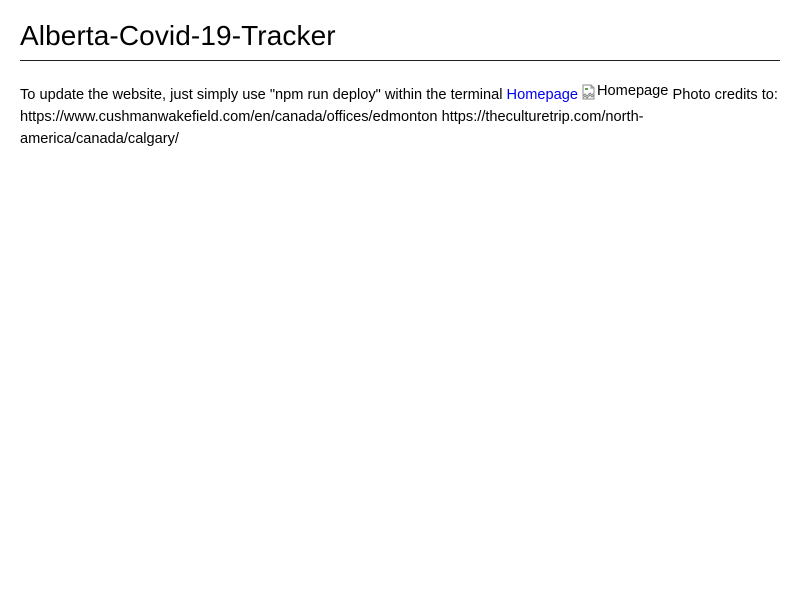  What do you see at coordinates (178, 35) in the screenshot?
I see `page-title: Alberta-Covid-19-Tracker` at bounding box center [178, 35].